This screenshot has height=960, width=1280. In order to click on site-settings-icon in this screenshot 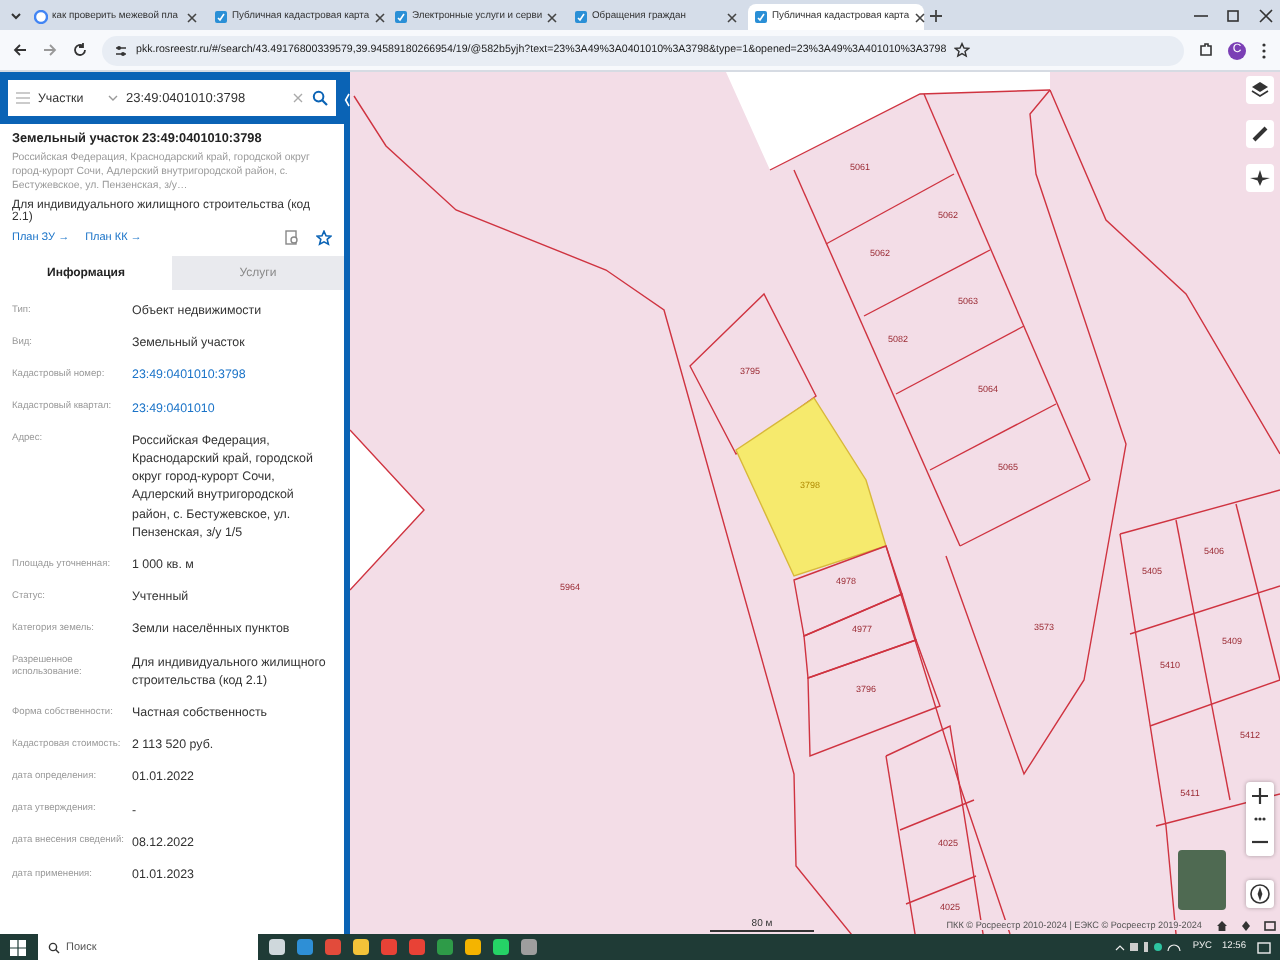, I will do `click(121, 50)`.